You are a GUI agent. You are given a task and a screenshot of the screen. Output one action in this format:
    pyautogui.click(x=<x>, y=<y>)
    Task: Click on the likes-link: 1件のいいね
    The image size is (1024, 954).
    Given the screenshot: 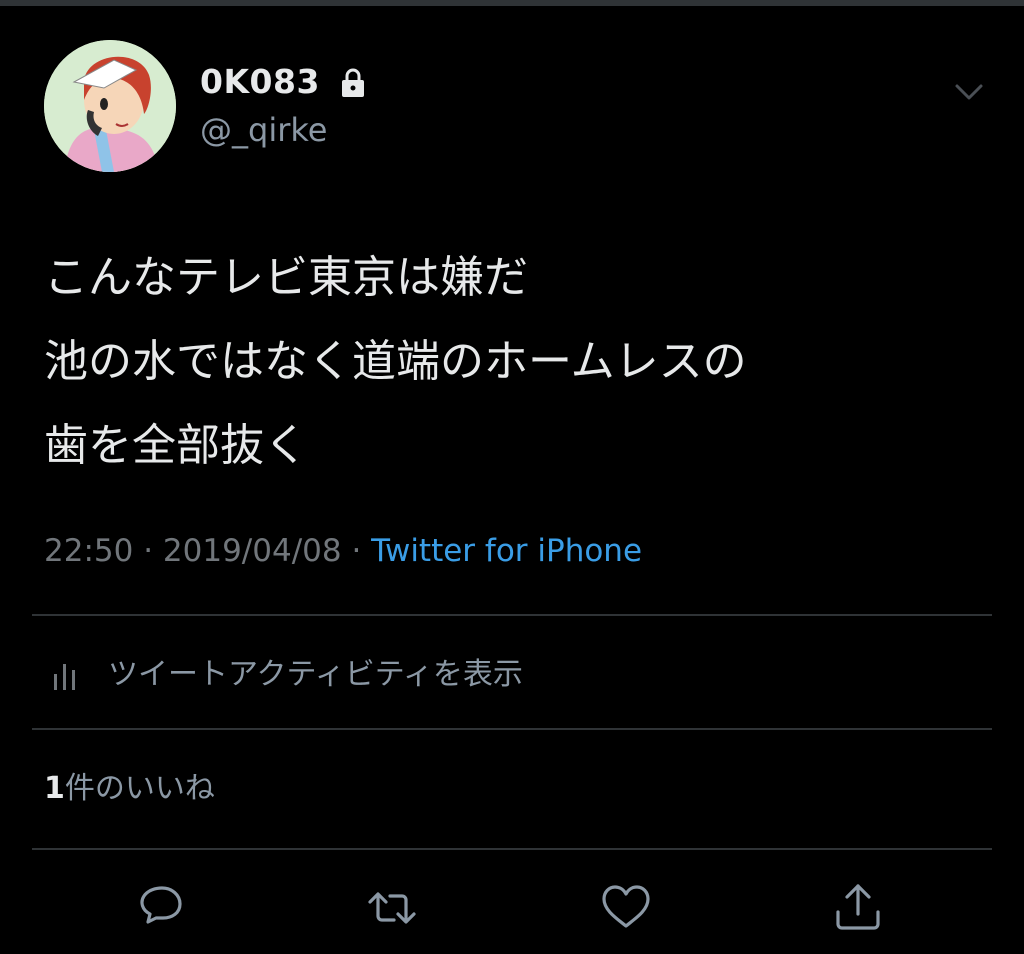 What is the action you would take?
    pyautogui.click(x=129, y=789)
    